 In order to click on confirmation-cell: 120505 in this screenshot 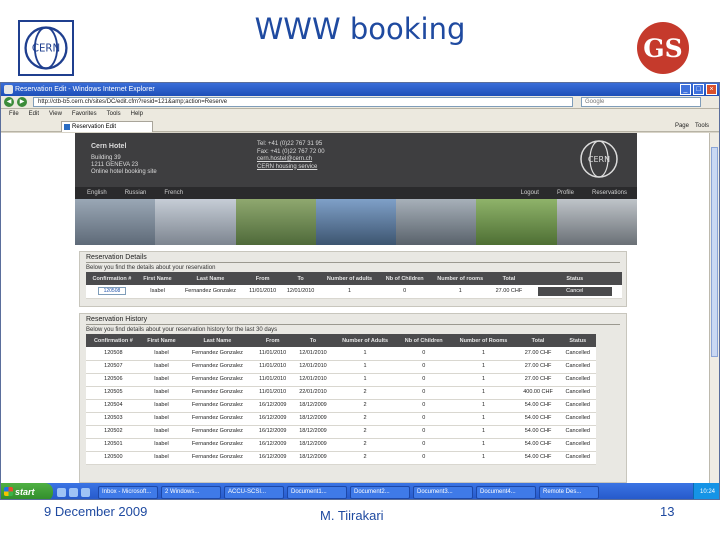, I will do `click(113, 393)`.